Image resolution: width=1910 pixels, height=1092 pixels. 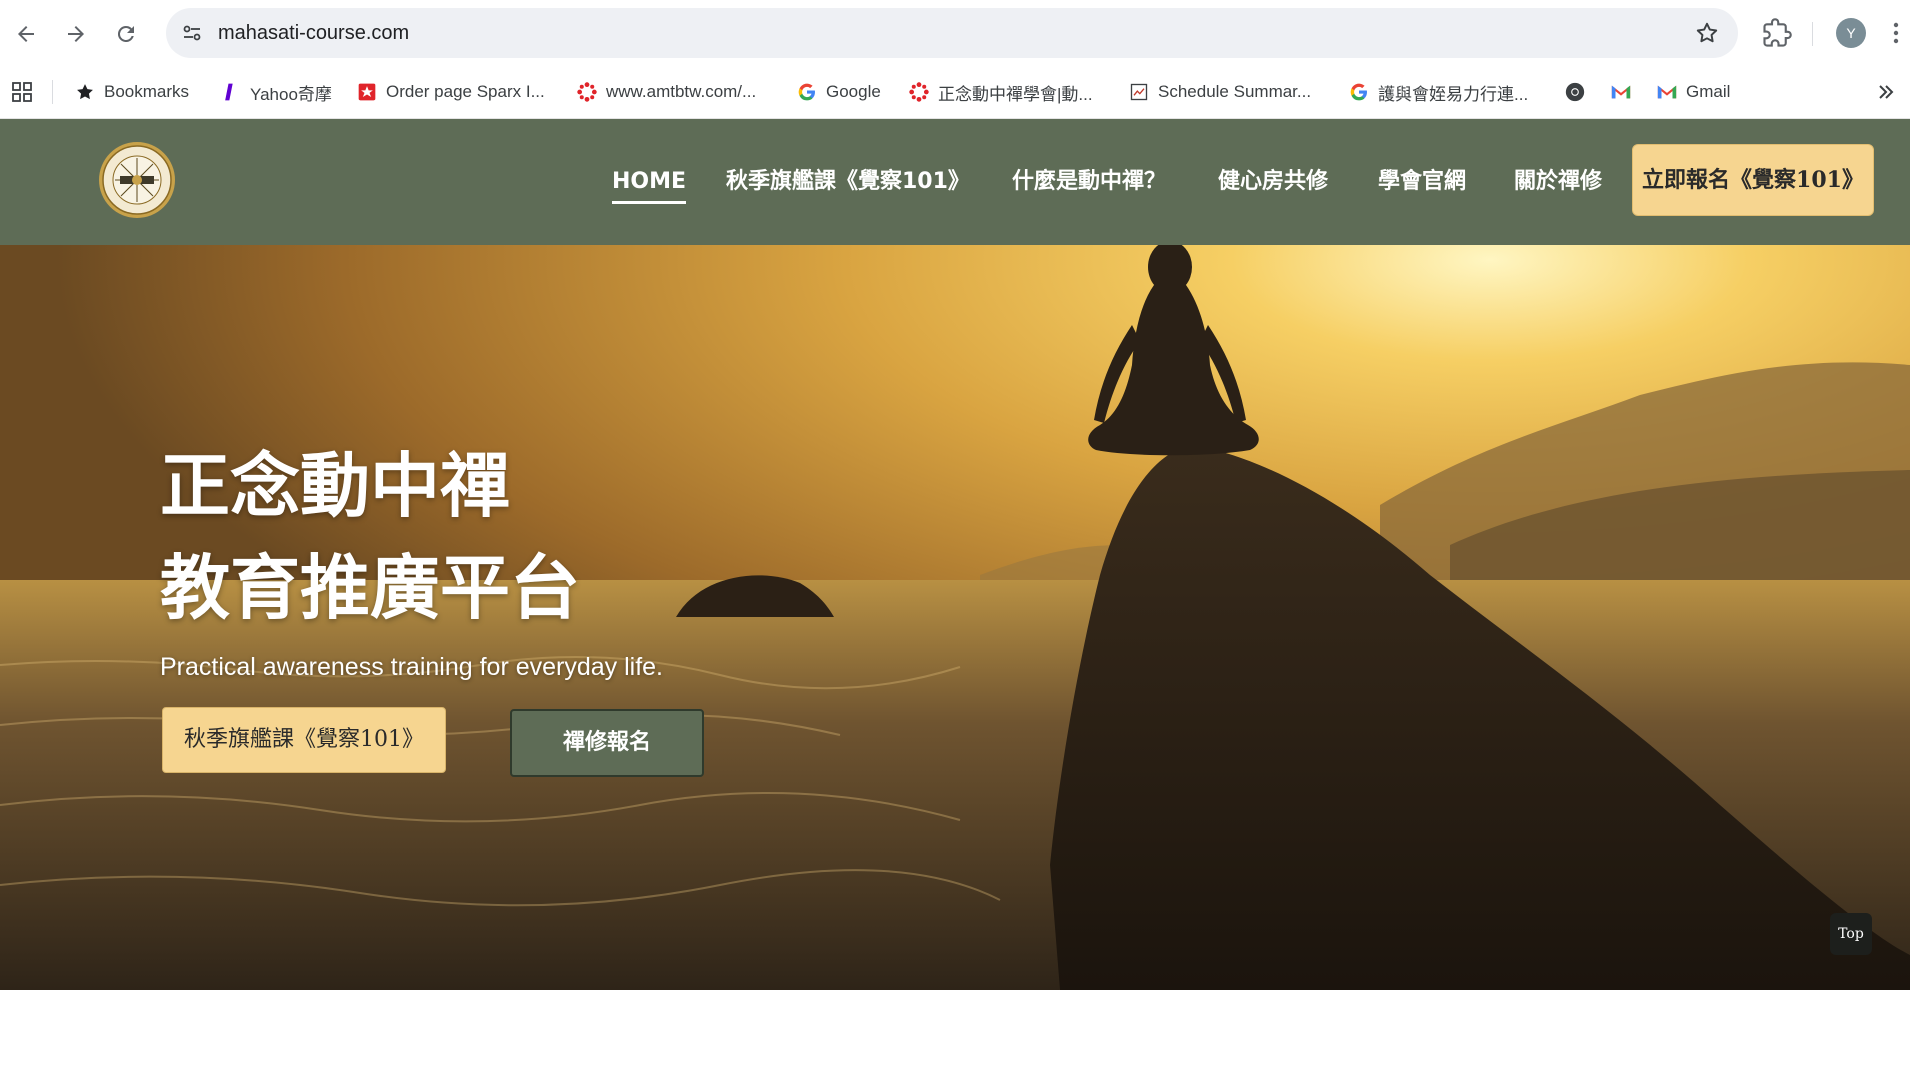 What do you see at coordinates (649, 182) in the screenshot?
I see `nav-home: HOME` at bounding box center [649, 182].